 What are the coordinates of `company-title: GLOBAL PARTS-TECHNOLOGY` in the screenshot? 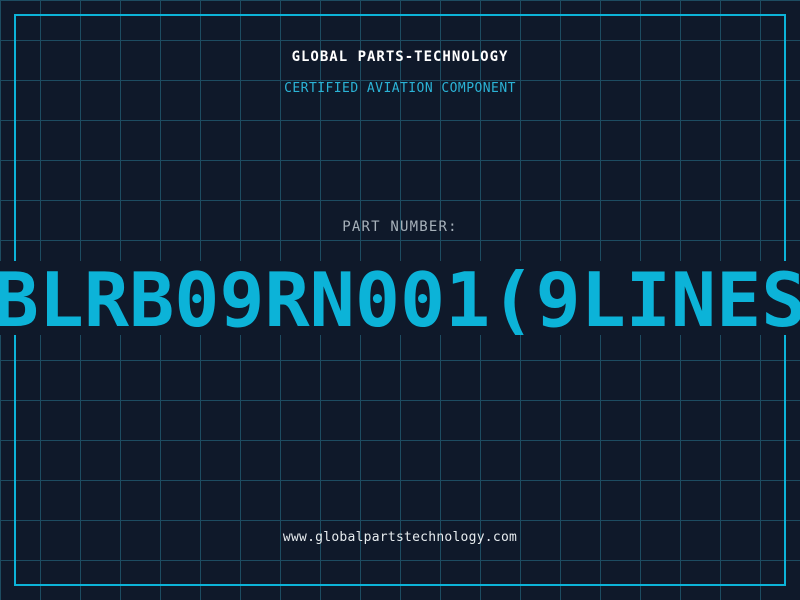 It's located at (400, 57).